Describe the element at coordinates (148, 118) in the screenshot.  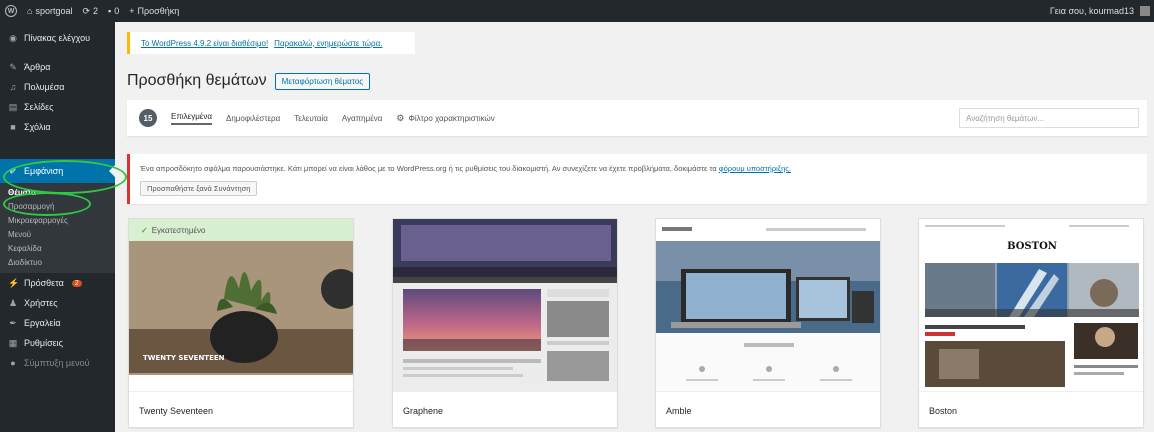
I see `theme-count-badge: 15` at that location.